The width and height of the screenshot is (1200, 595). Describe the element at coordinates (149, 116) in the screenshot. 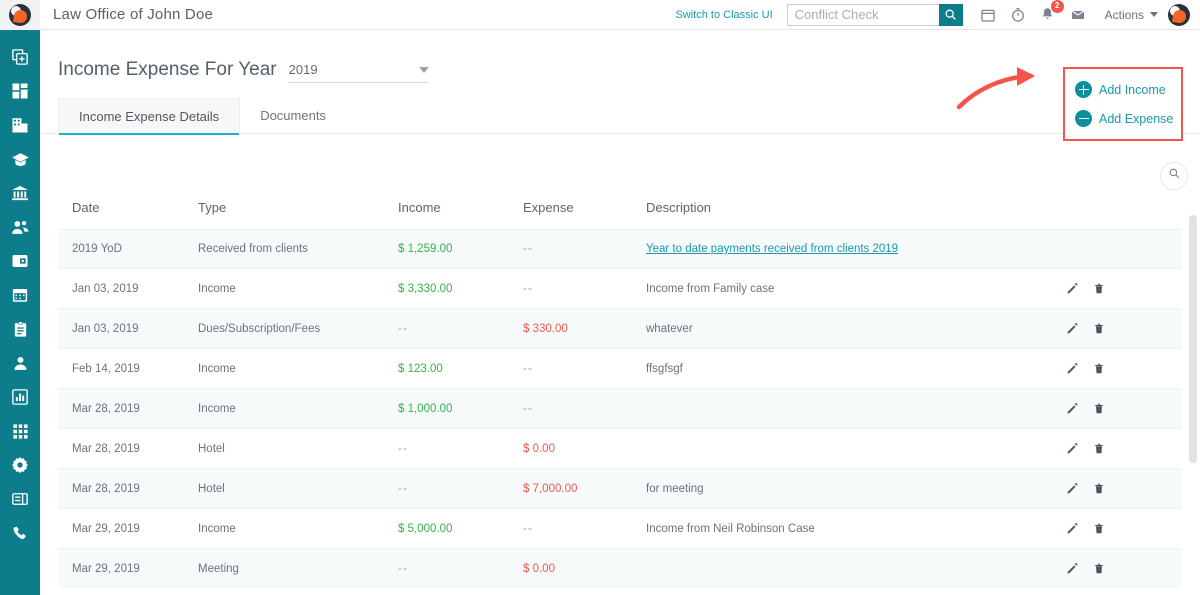

I see `tab-income-expense-details: Income Expense Details` at that location.